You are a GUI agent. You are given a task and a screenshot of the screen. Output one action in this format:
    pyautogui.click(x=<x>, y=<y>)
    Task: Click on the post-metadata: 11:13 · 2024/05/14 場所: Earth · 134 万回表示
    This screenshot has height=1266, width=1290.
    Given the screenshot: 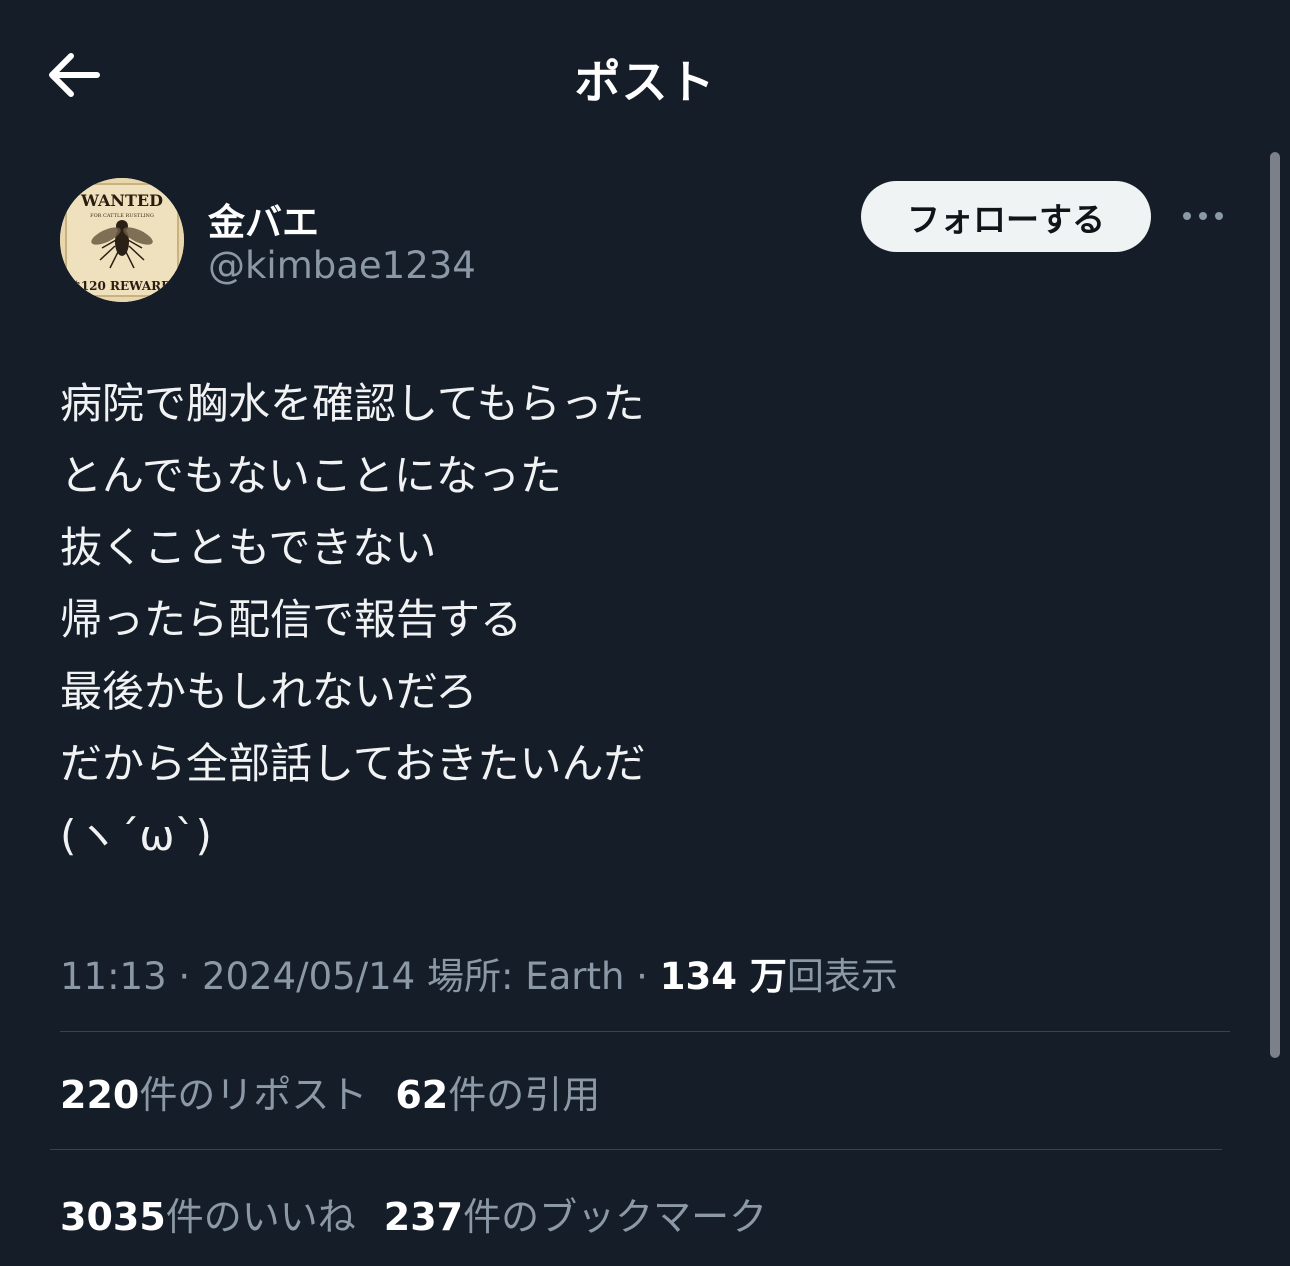 What is the action you would take?
    pyautogui.click(x=479, y=973)
    